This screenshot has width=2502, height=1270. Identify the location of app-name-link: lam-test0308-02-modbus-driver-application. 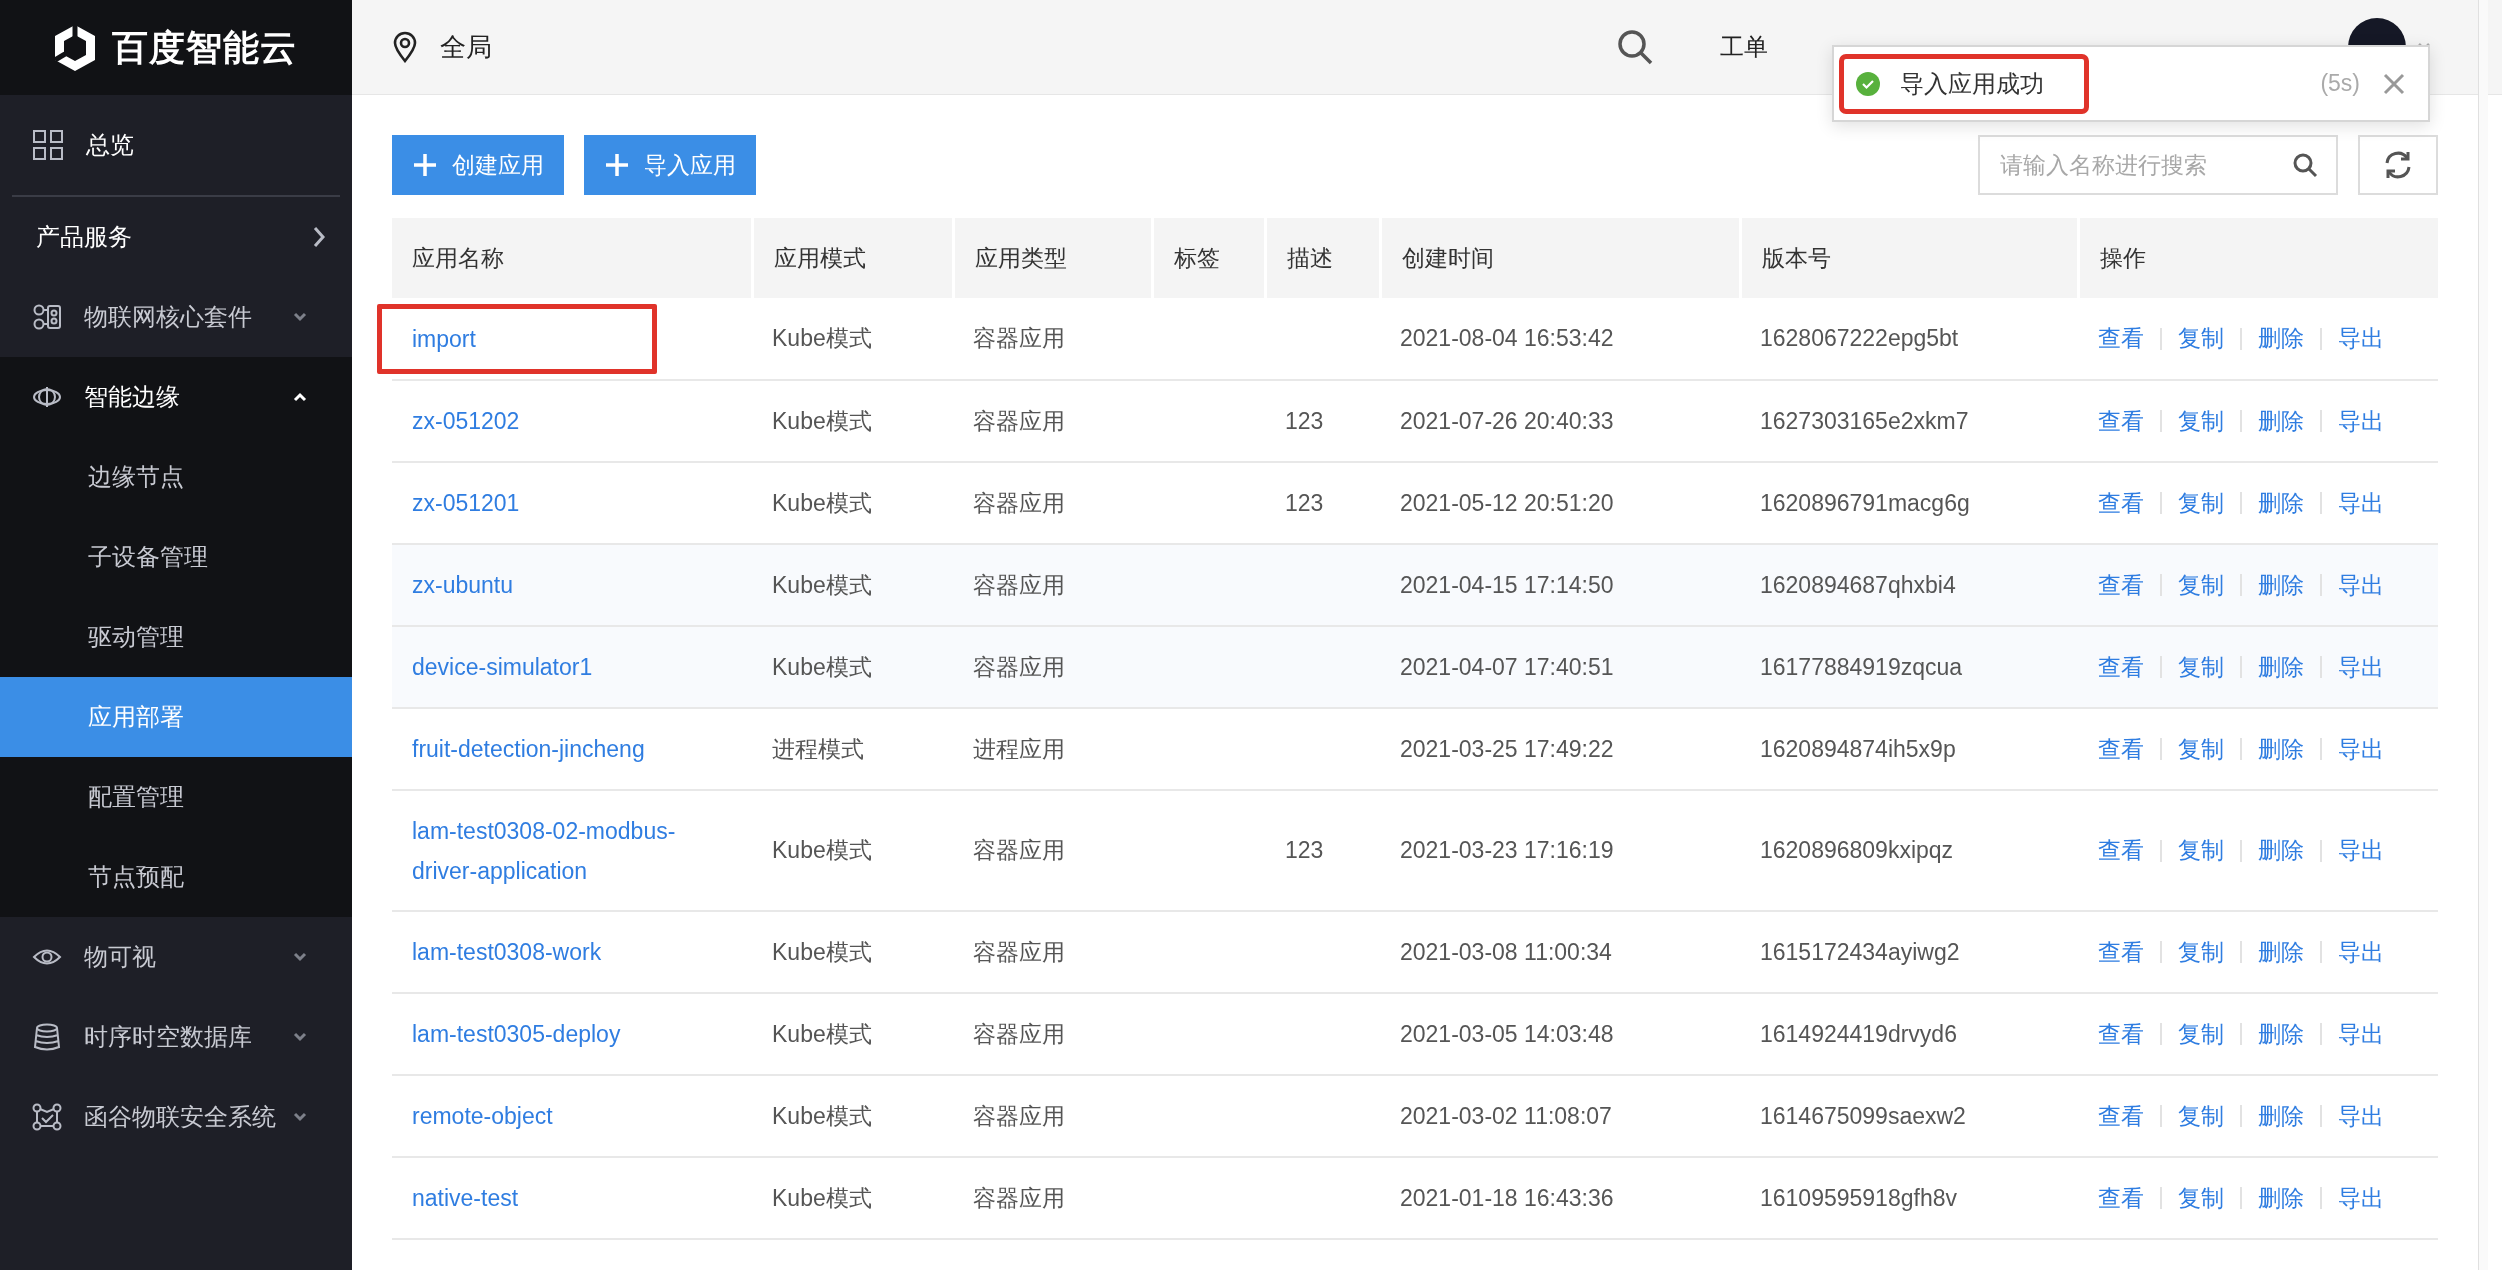
(572, 850).